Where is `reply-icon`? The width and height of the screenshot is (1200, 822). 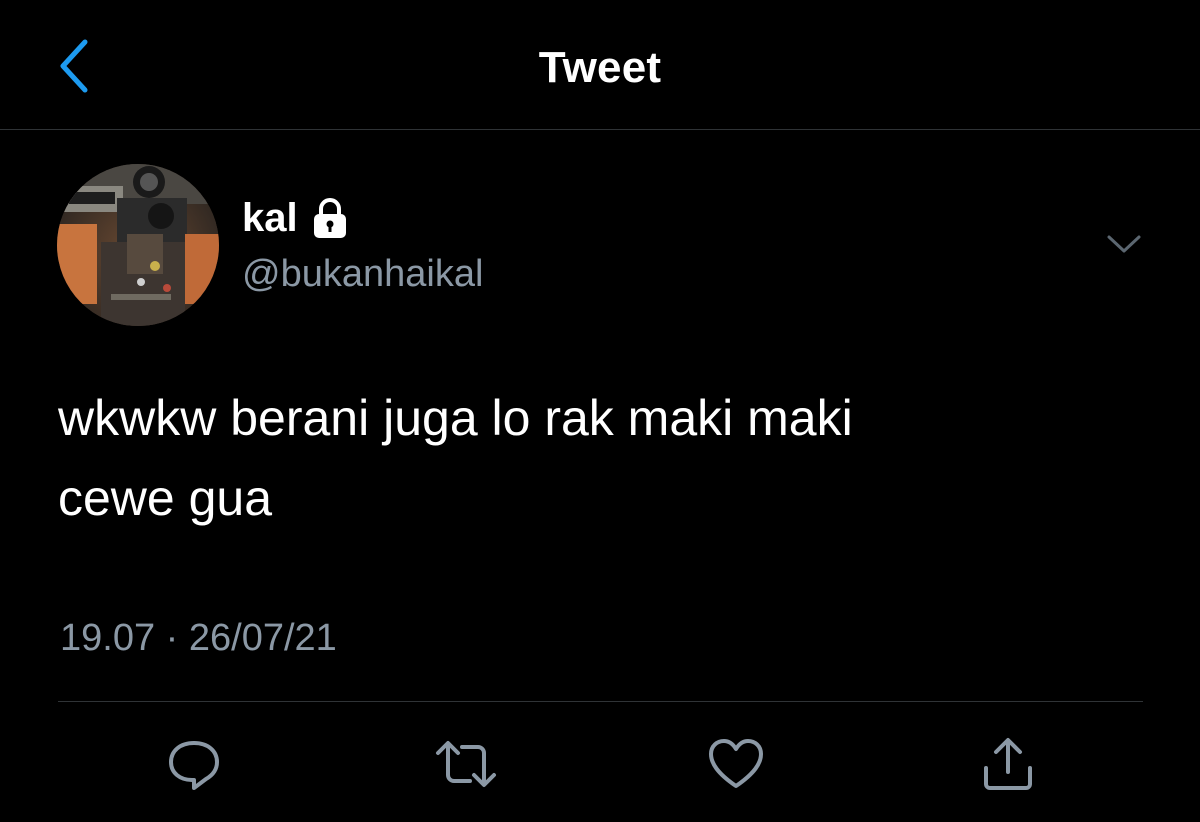 reply-icon is located at coordinates (194, 765).